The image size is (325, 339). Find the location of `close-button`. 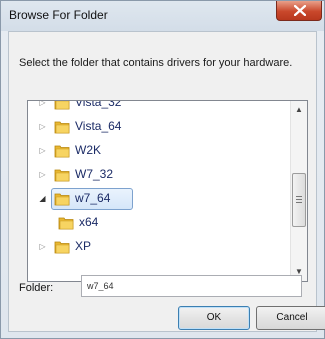

close-button is located at coordinates (299, 11).